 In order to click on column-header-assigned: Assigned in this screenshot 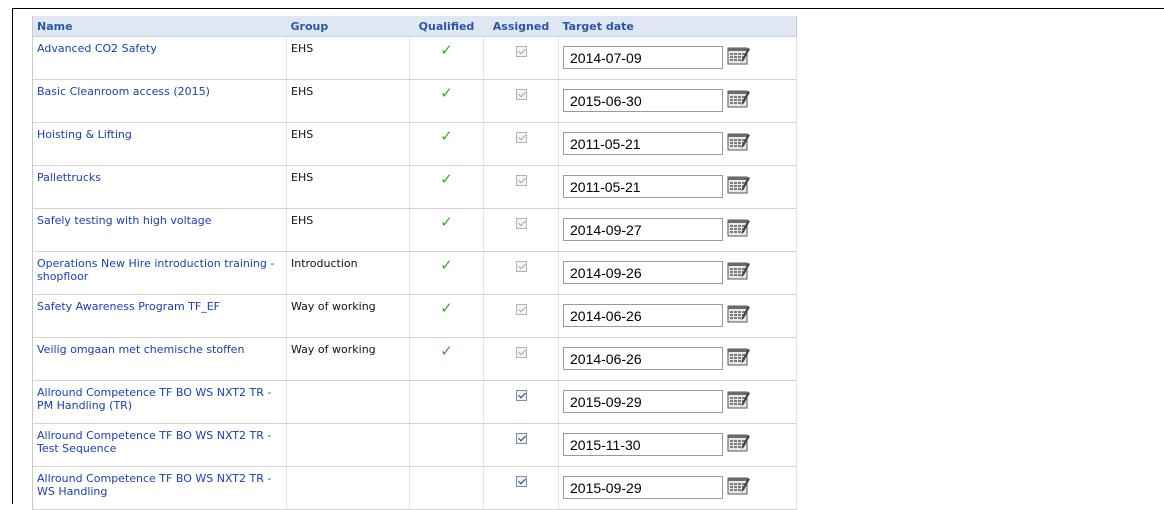, I will do `click(521, 26)`.